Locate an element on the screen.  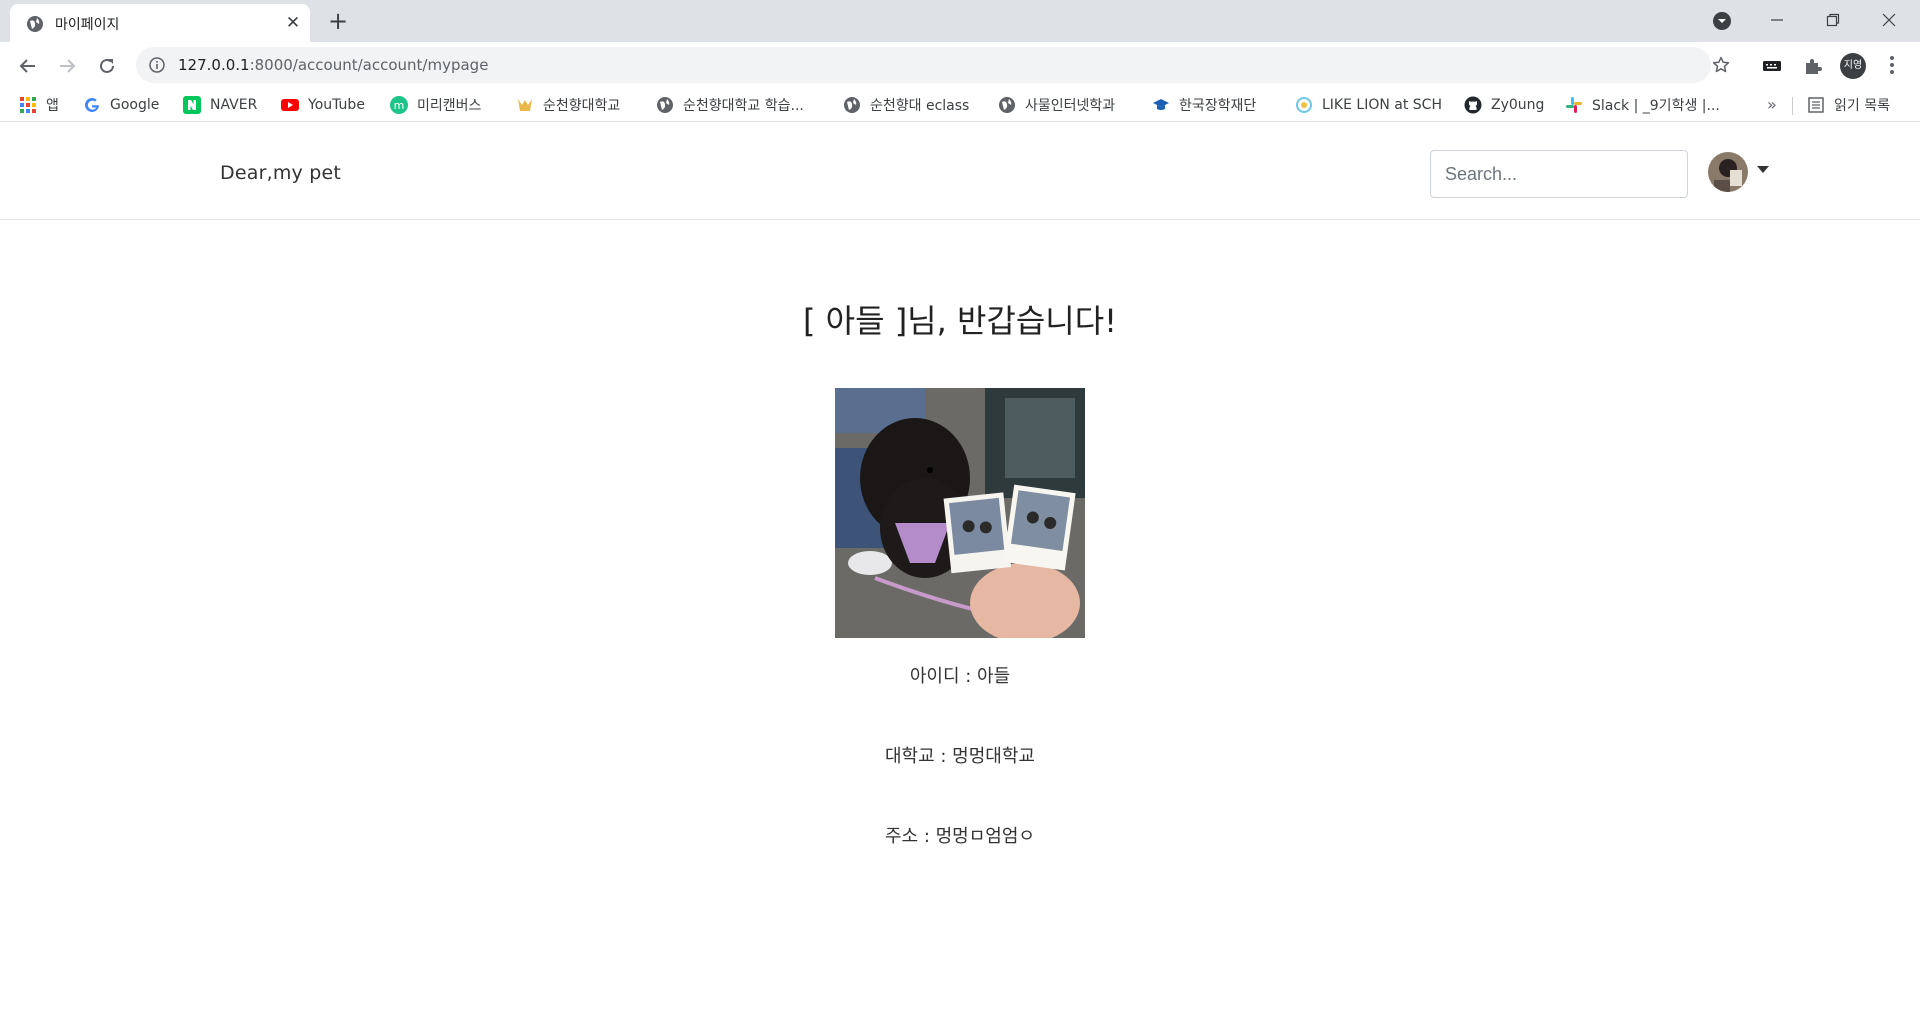
caret-down-icon is located at coordinates (1763, 170).